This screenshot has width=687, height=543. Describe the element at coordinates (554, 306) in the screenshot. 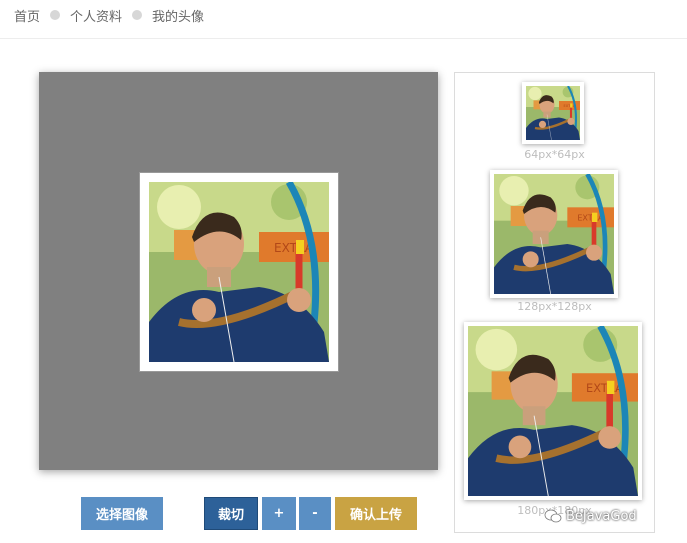

I see `preview-128-label: 128px*128px` at that location.